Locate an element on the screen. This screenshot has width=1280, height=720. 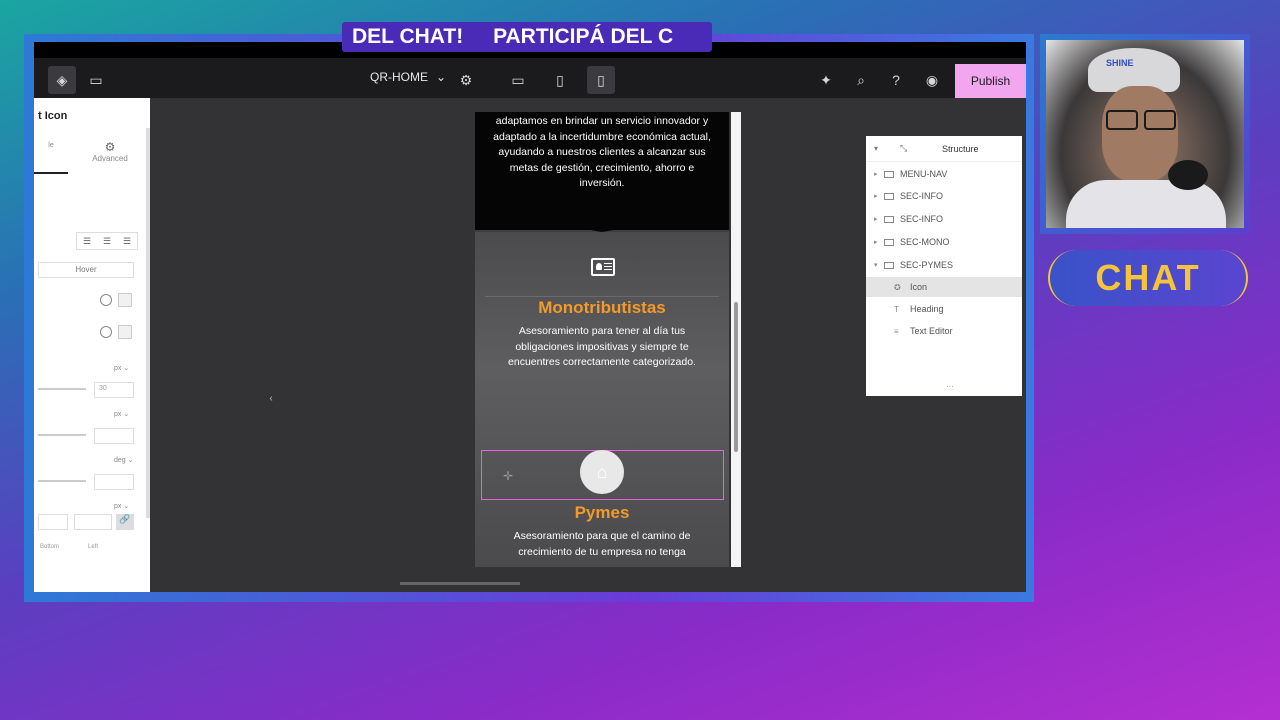
structure-child-label: Heading is located at coordinates (927, 309).